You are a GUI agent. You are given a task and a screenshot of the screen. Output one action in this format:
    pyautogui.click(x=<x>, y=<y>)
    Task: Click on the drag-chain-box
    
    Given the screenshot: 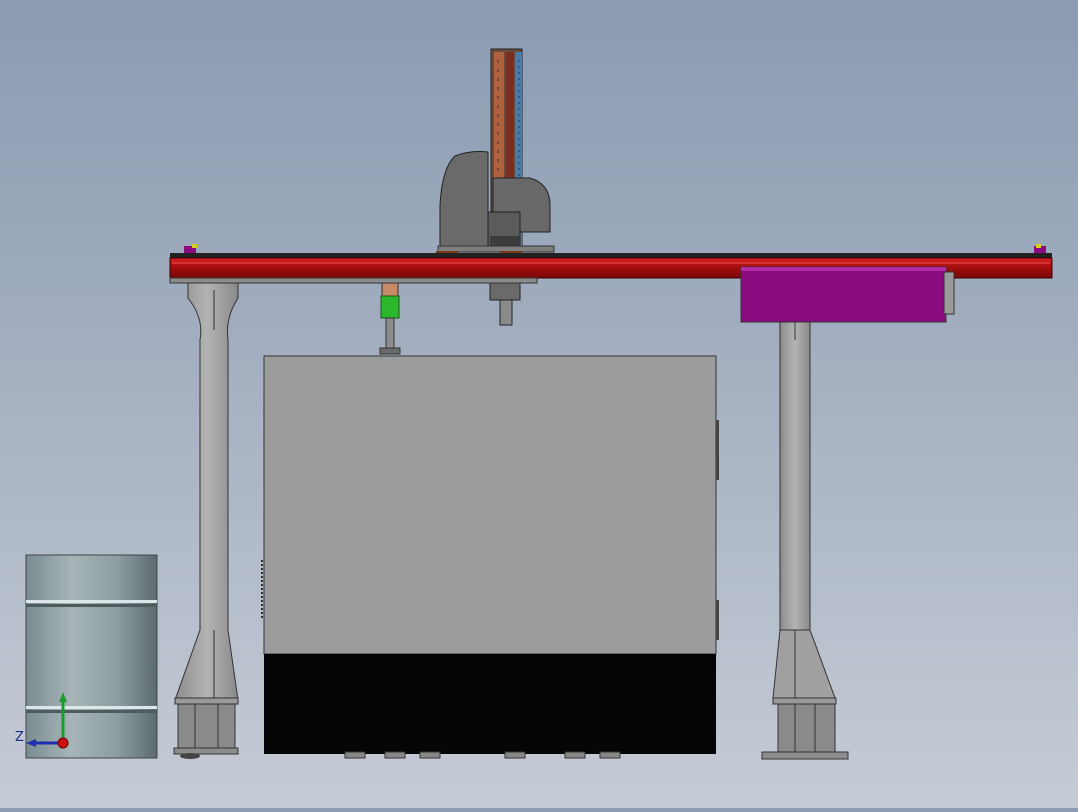 What is the action you would take?
    pyautogui.click(x=847, y=294)
    